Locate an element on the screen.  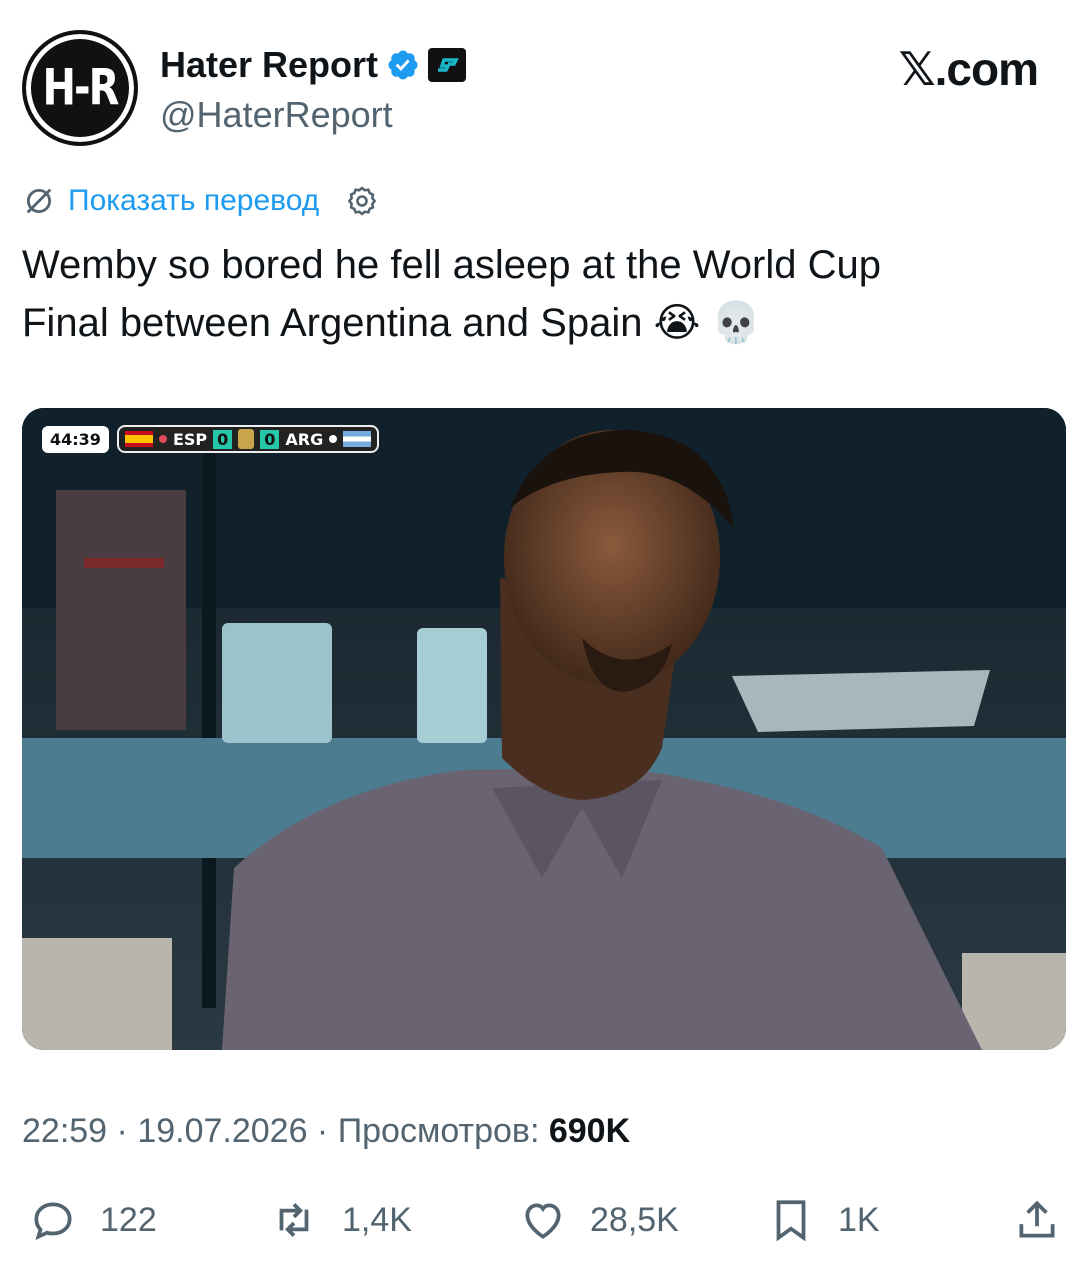
heart-icon is located at coordinates (543, 1221).